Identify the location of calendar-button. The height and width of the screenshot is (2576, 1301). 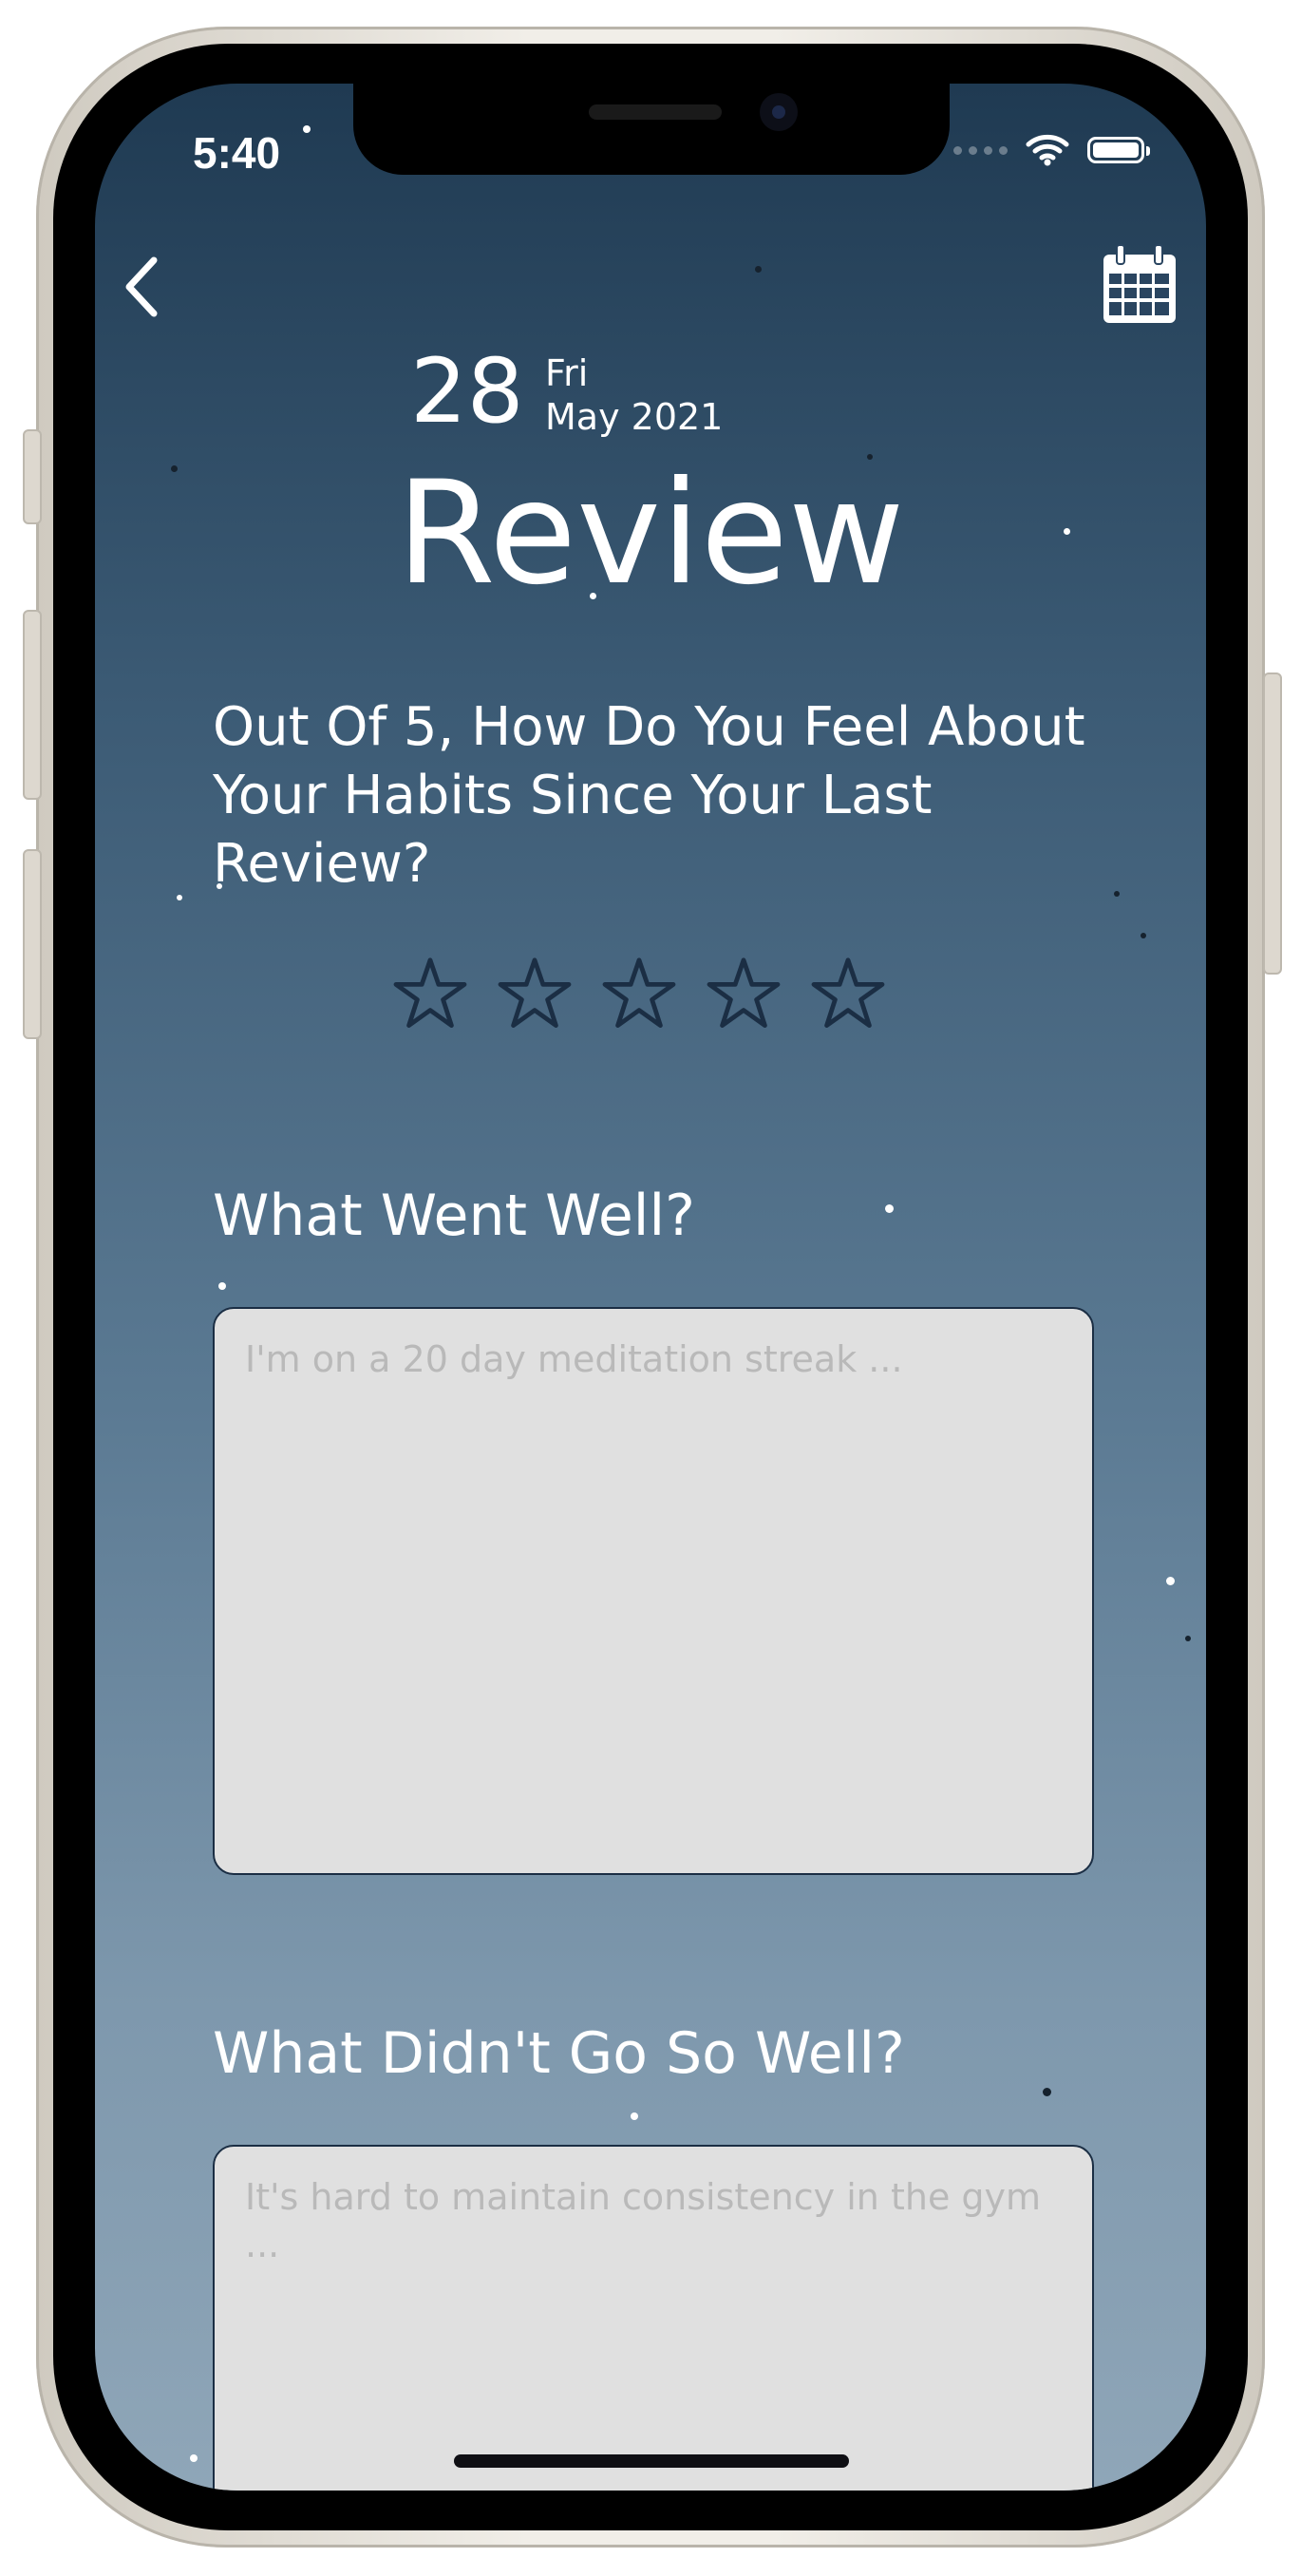
(1139, 287).